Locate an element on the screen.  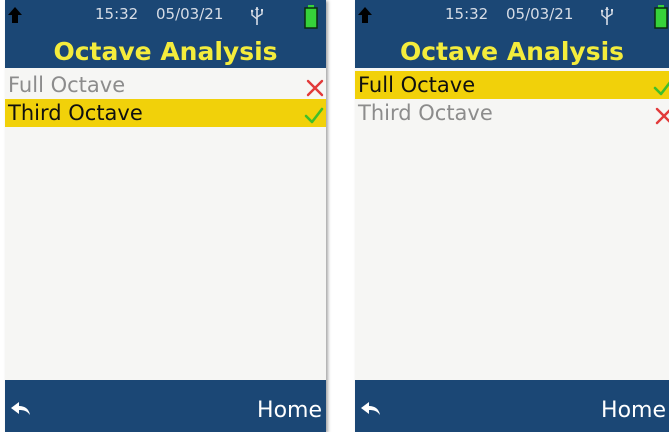
check-icon is located at coordinates (314, 118).